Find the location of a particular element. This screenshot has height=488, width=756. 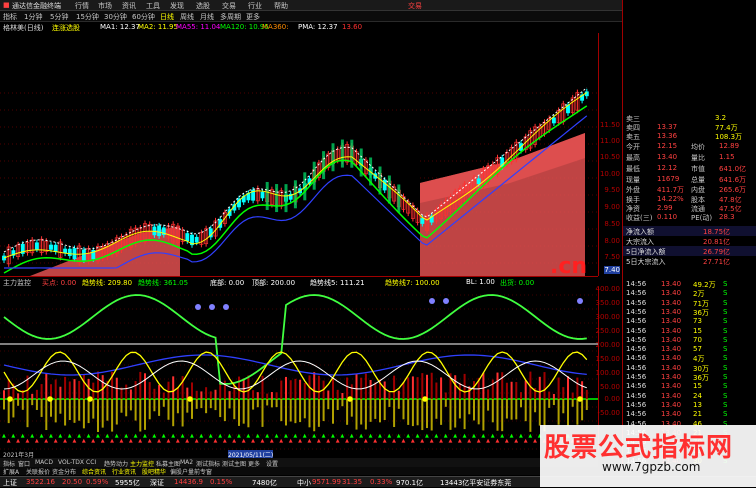

trade-title: 交易 is located at coordinates (415, 6).